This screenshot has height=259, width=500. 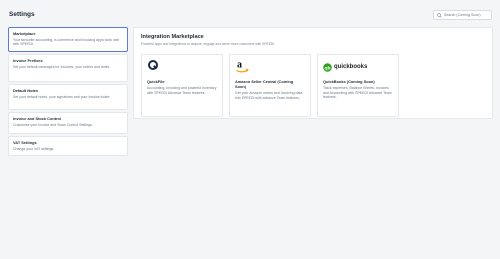 What do you see at coordinates (264, 84) in the screenshot?
I see `card-name: Amazon Seller Central (Coming Soon)` at bounding box center [264, 84].